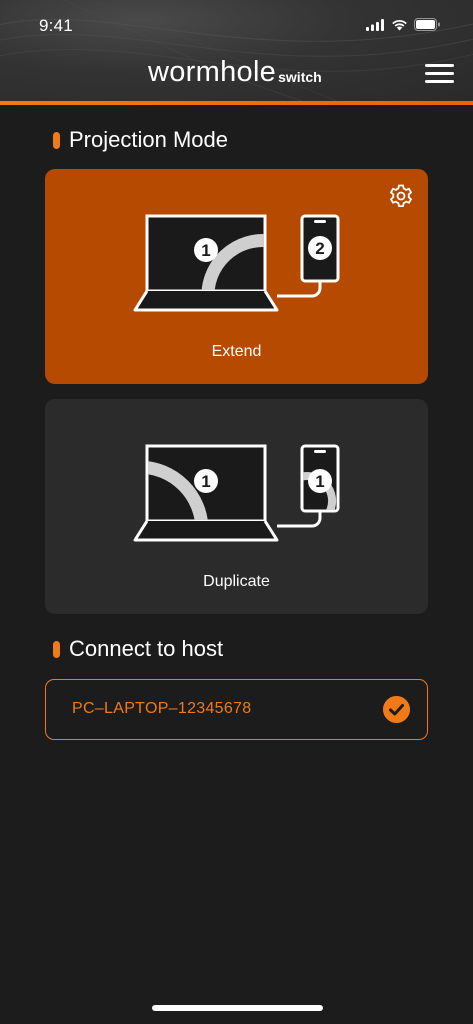 The height and width of the screenshot is (1024, 473). Describe the element at coordinates (396, 709) in the screenshot. I see `checkmark-icon` at that location.